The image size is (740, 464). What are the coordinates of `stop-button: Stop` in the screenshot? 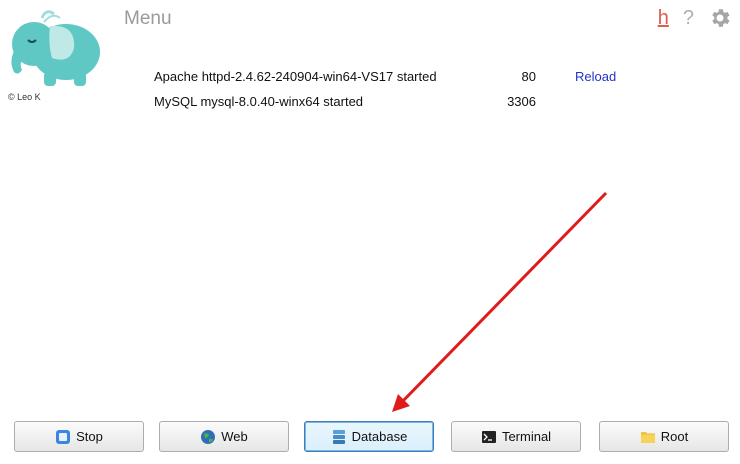 It's located at (79, 436).